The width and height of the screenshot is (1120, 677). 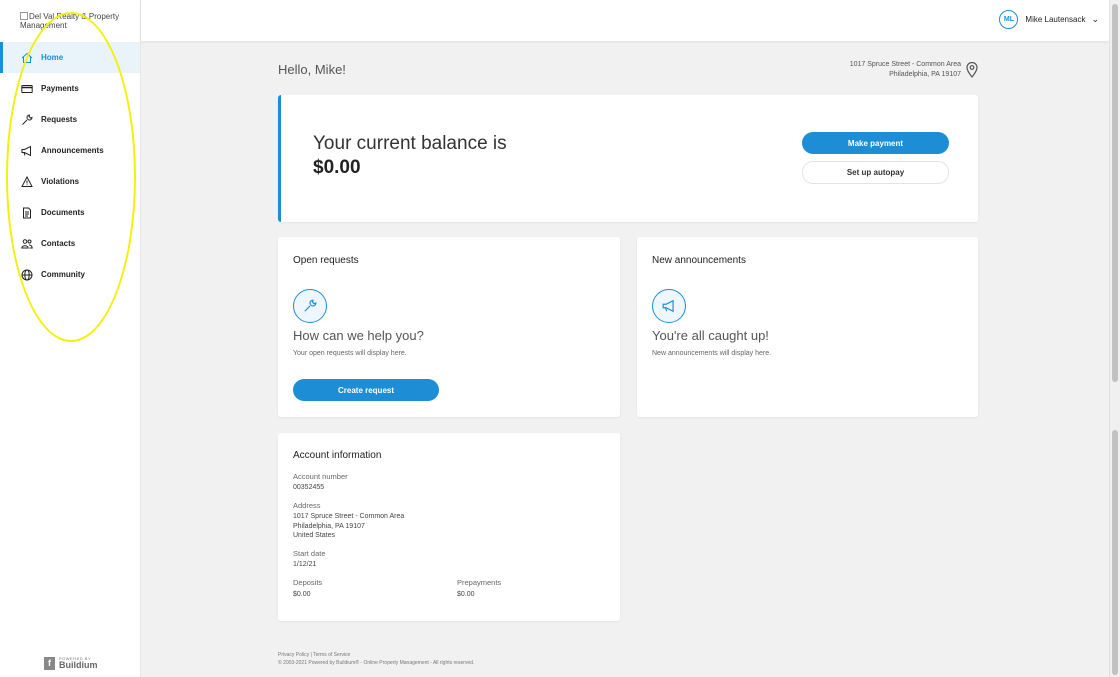 What do you see at coordinates (49, 663) in the screenshot?
I see `buildium-logo-icon: f` at bounding box center [49, 663].